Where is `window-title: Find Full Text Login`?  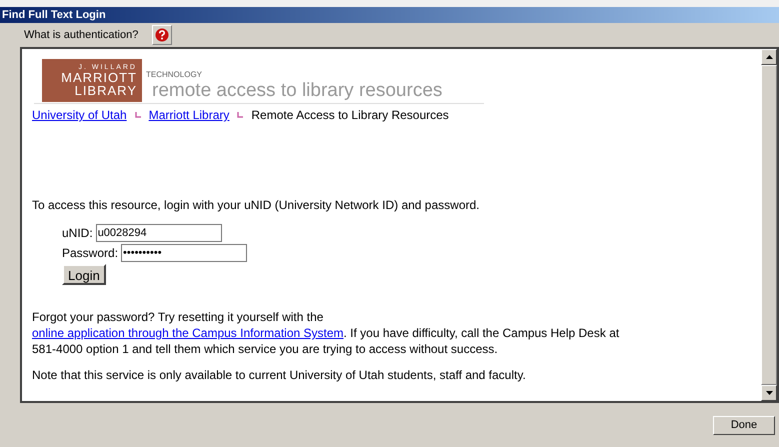
window-title: Find Full Text Login is located at coordinates (54, 15).